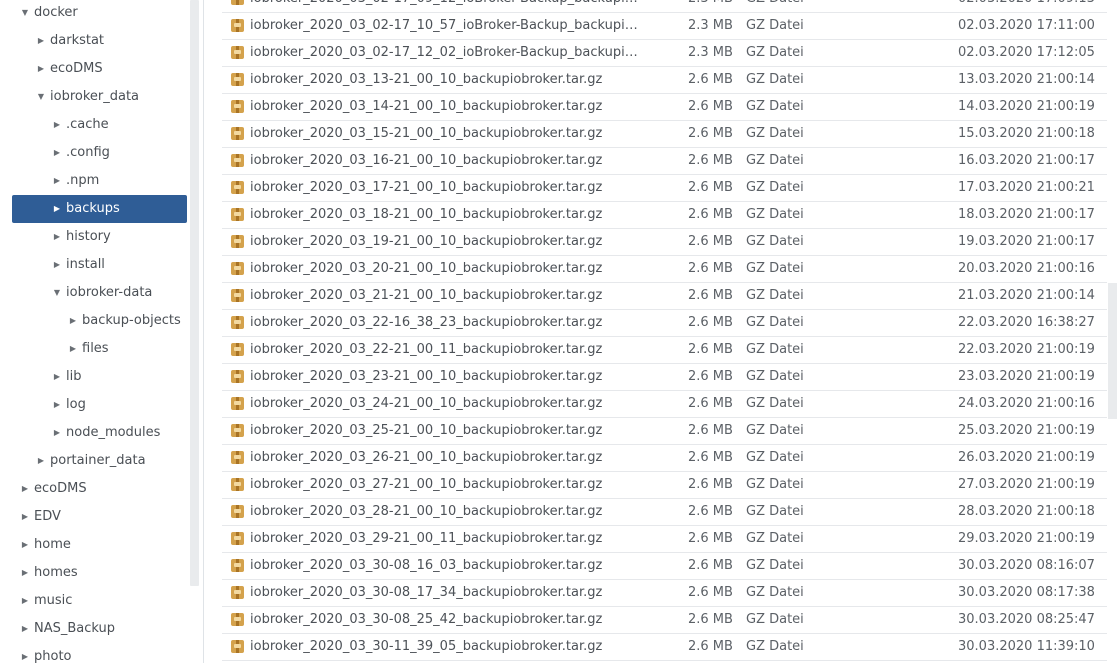 Image resolution: width=1117 pixels, height=663 pixels. I want to click on file-modified: 13.03.2020 21:00:14, so click(1026, 79).